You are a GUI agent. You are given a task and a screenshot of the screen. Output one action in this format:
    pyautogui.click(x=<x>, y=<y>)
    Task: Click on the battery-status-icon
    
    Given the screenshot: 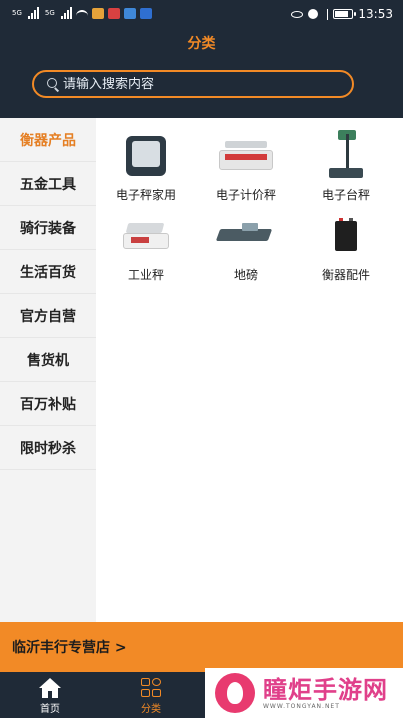 What is the action you would take?
    pyautogui.click(x=345, y=14)
    